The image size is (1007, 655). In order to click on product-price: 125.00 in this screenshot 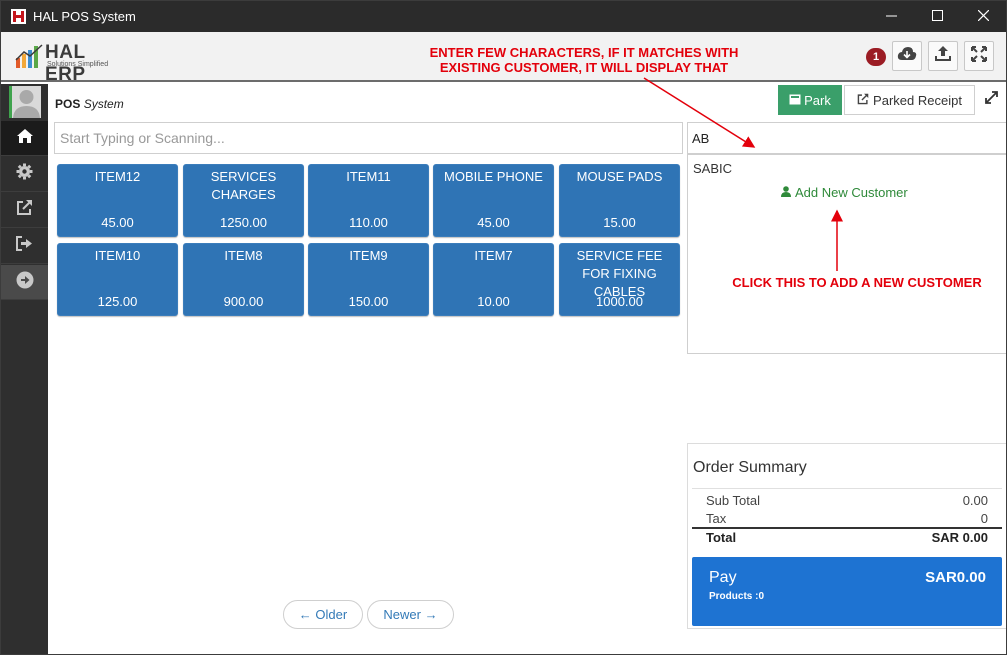, I will do `click(117, 301)`.